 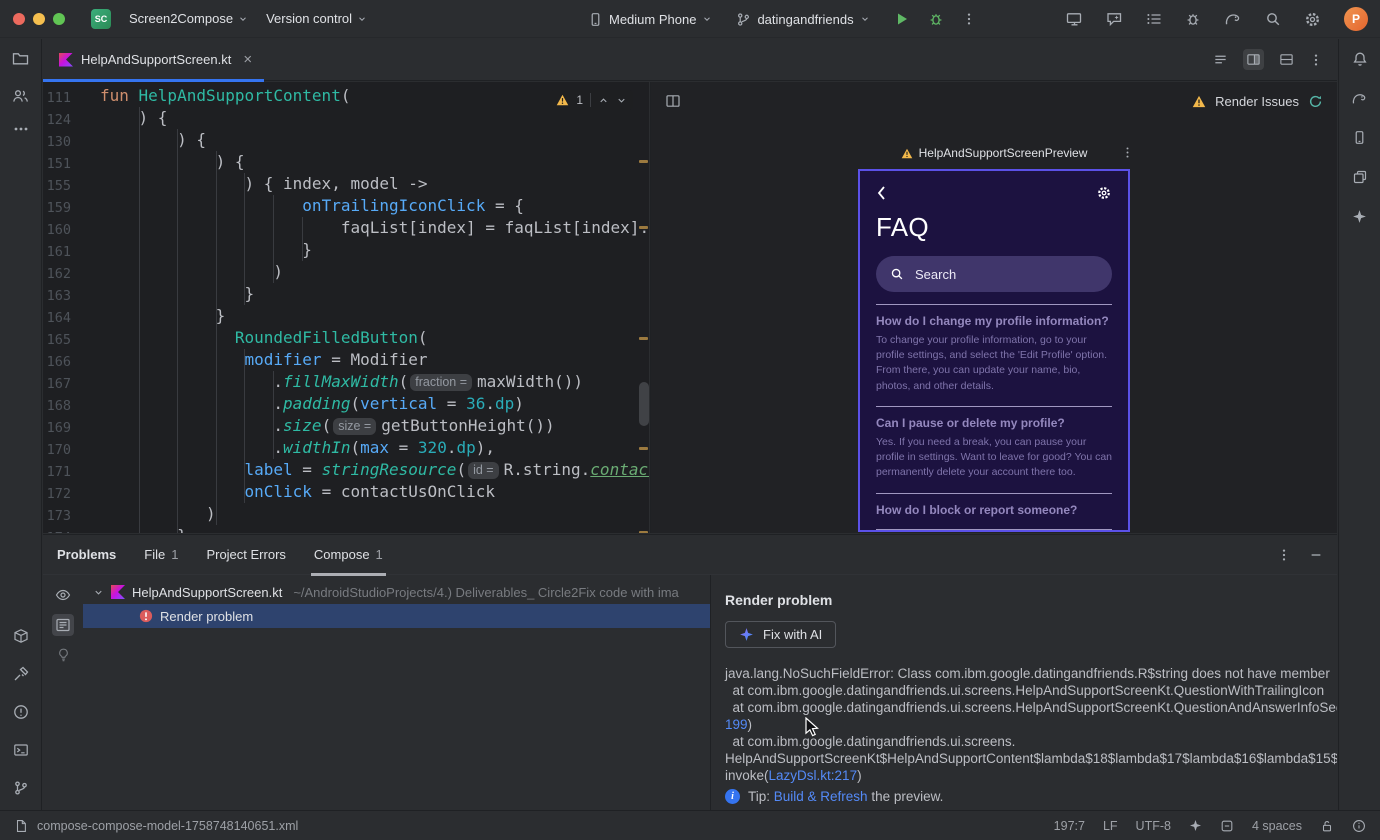 I want to click on line-number: 171, so click(x=57, y=470).